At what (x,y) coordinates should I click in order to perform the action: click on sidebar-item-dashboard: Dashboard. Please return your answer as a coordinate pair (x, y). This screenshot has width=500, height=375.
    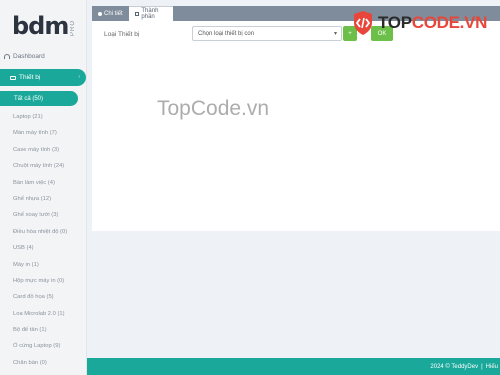
    Looking at the image, I should click on (24, 56).